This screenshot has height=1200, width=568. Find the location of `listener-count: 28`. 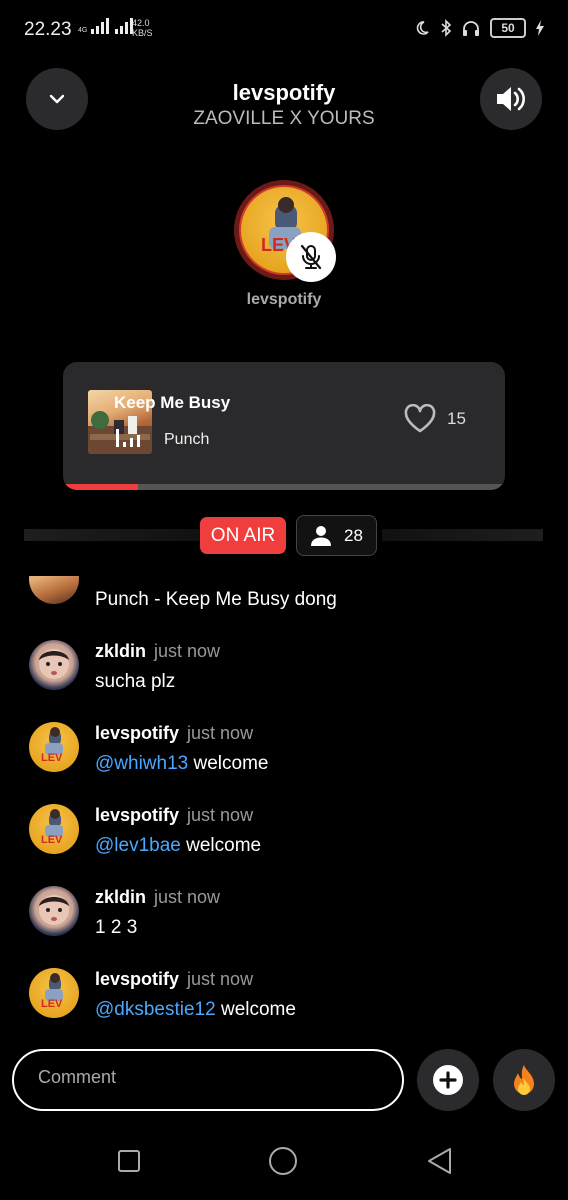

listener-count: 28 is located at coordinates (353, 535).